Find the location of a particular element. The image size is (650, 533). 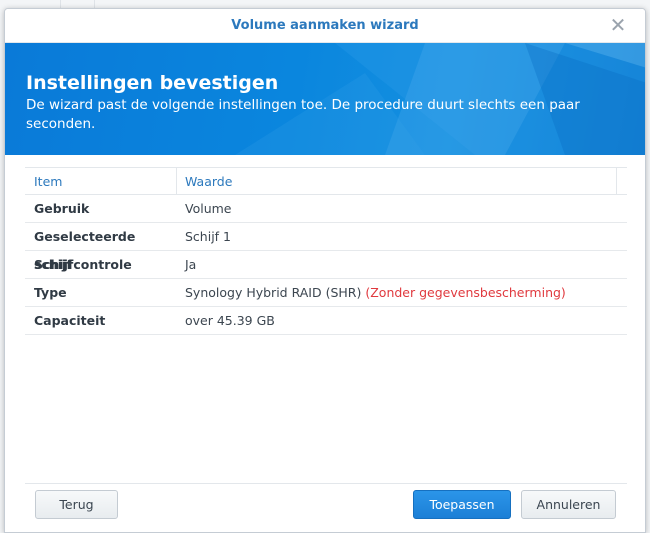

table-header: Item Waarde is located at coordinates (326, 181).